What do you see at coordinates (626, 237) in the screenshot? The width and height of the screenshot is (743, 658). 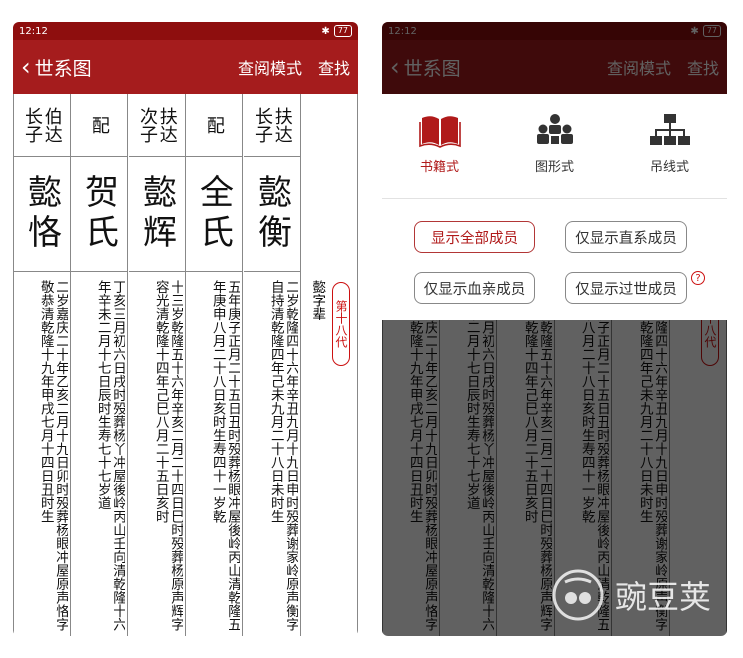 I see `show-direct-members-button: 仅显示直系成员` at bounding box center [626, 237].